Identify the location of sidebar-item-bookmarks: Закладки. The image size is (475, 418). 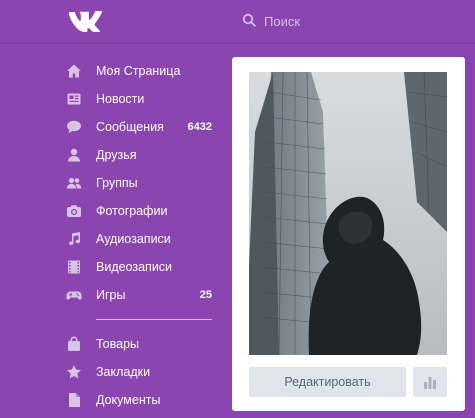
(144, 372).